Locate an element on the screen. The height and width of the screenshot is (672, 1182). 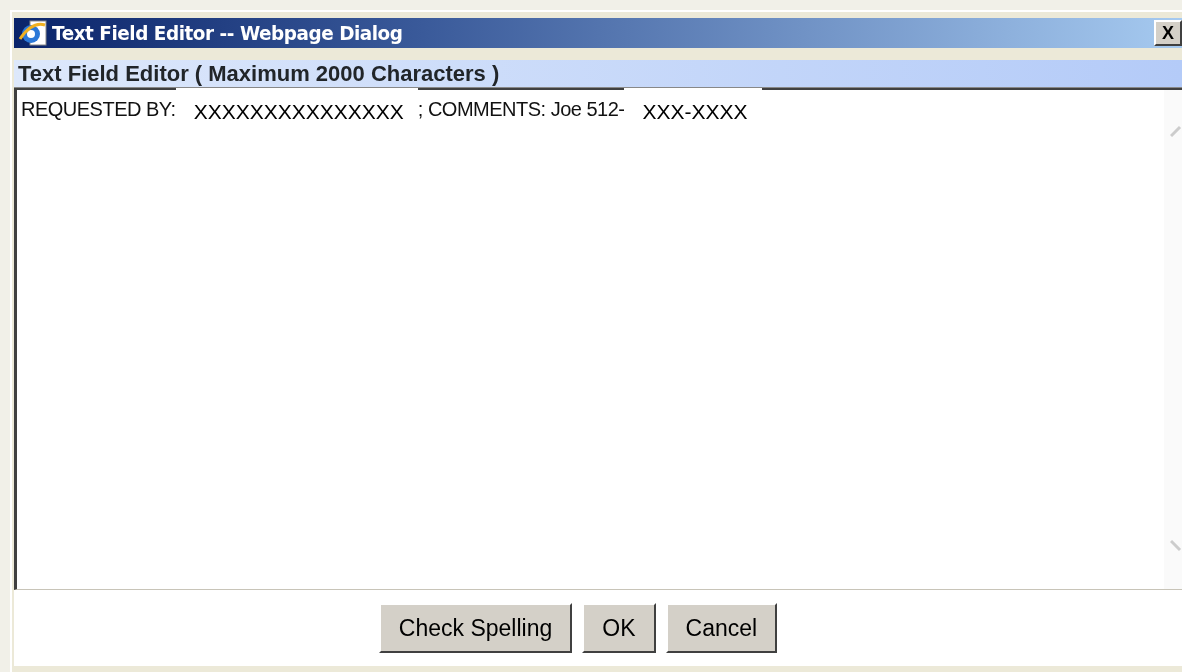
field-text: ; COMMENTS: Joe 512- is located at coordinates (521, 109).